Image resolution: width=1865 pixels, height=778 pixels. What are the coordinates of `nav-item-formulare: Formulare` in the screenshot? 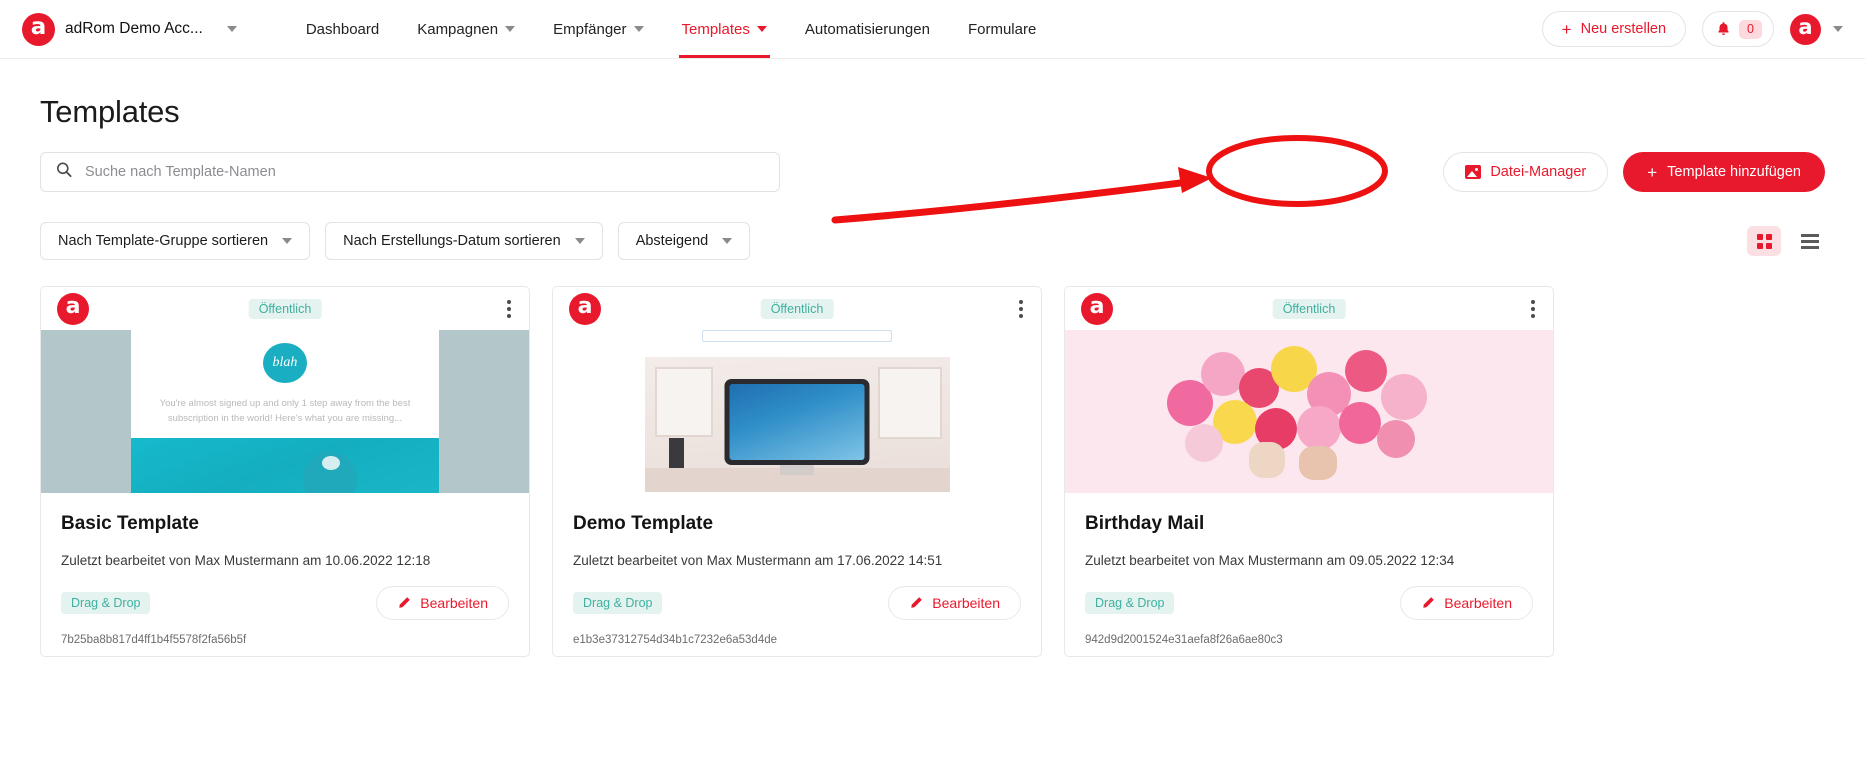 It's located at (1002, 29).